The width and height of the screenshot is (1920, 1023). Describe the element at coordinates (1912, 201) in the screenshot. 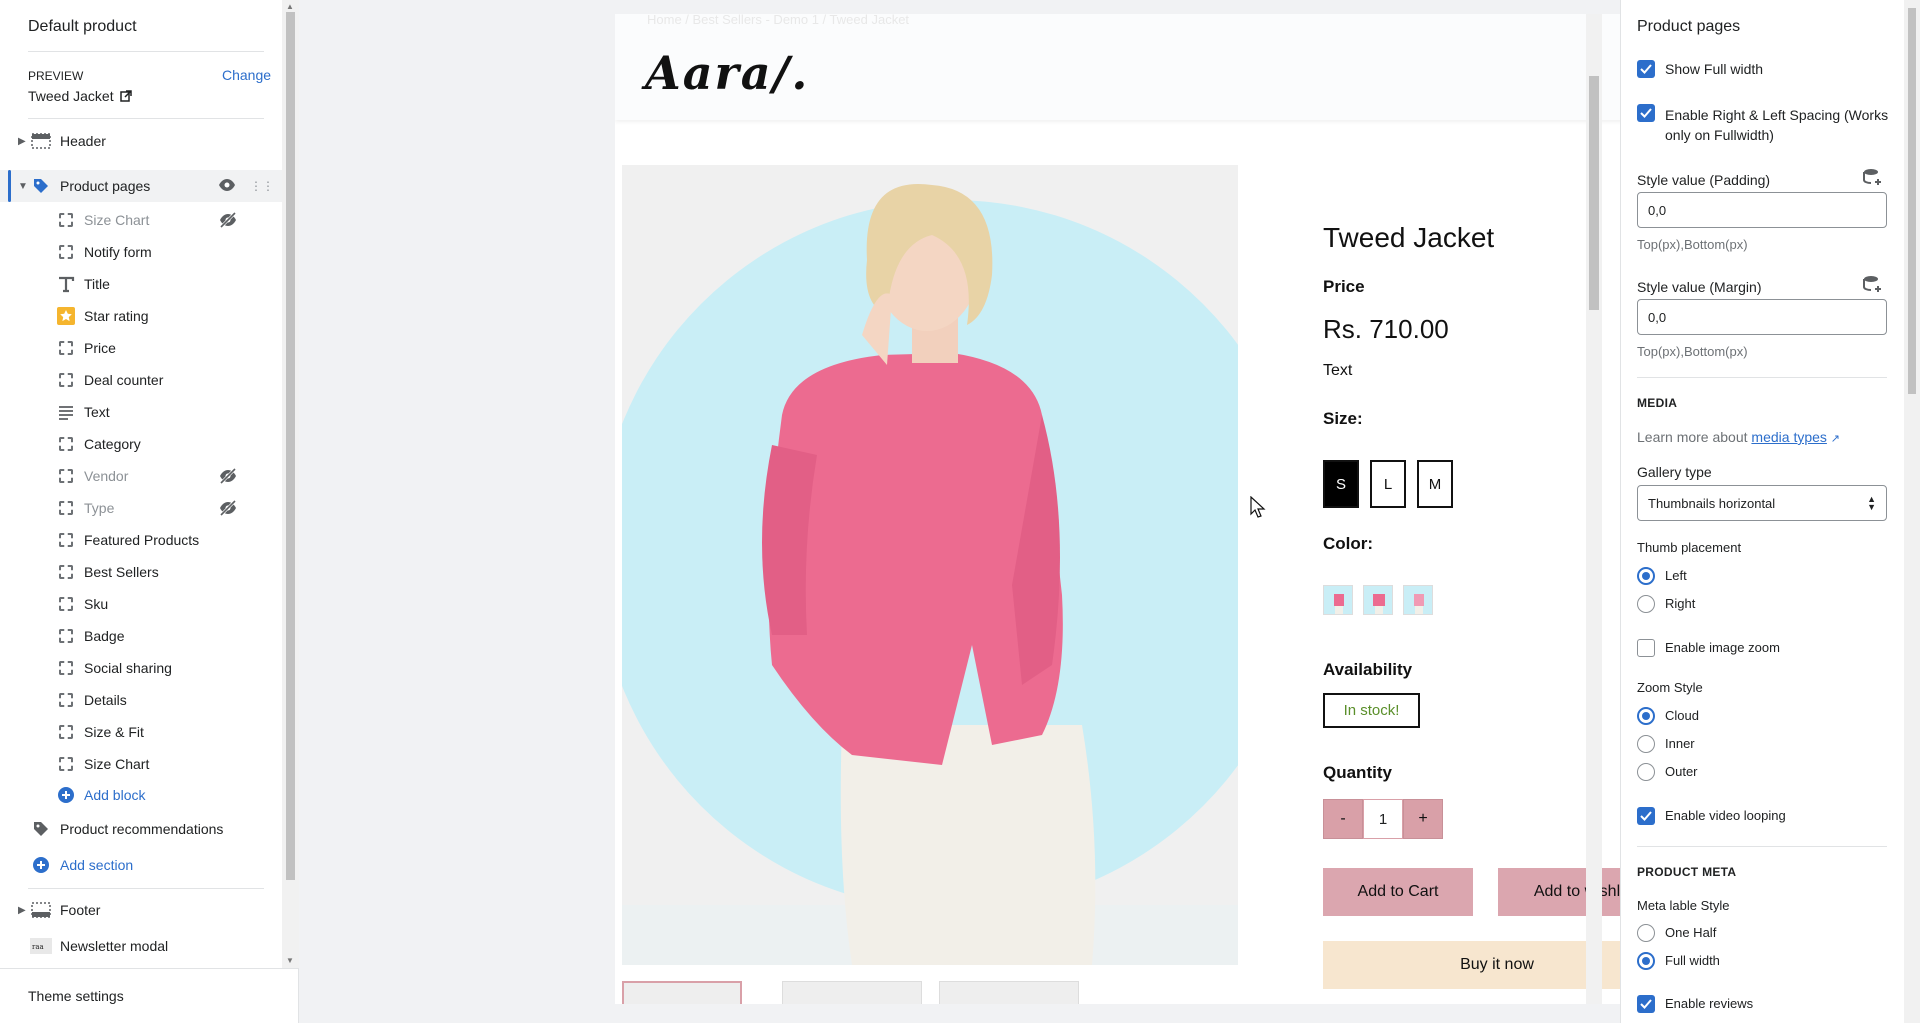

I see `settings-scrollbar-thumb` at that location.